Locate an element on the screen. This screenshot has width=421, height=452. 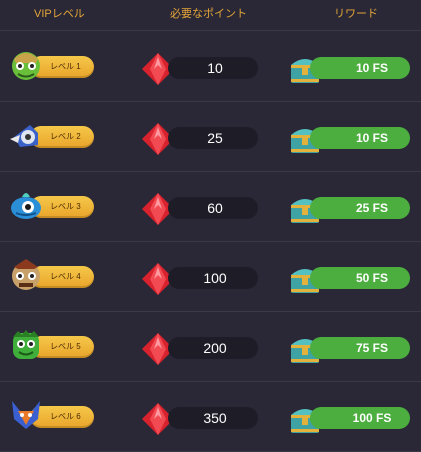
fish-creature-icon is located at coordinates (26, 205).